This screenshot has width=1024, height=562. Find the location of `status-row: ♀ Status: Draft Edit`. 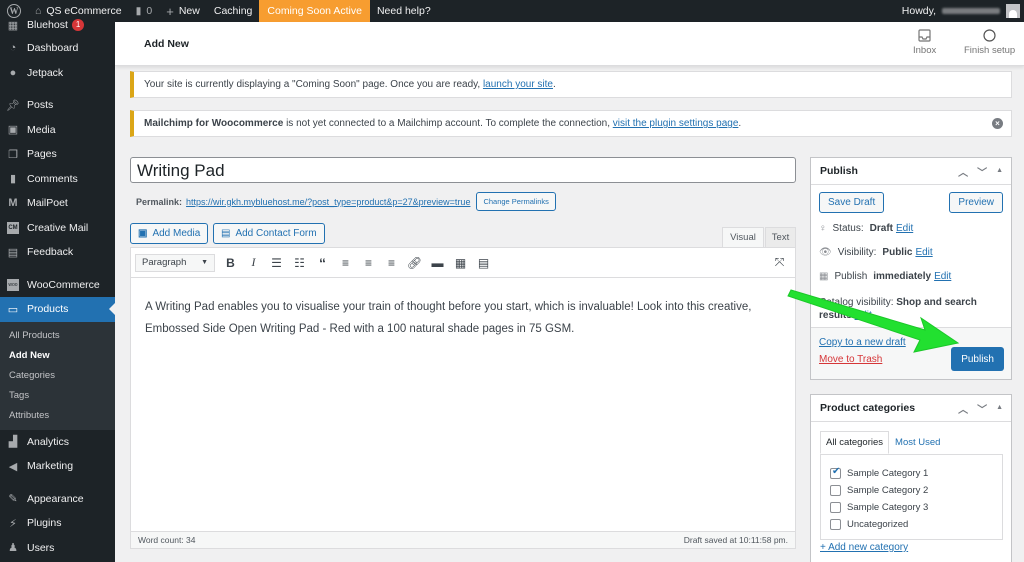

status-row: ♀ Status: Draft Edit is located at coordinates (866, 228).